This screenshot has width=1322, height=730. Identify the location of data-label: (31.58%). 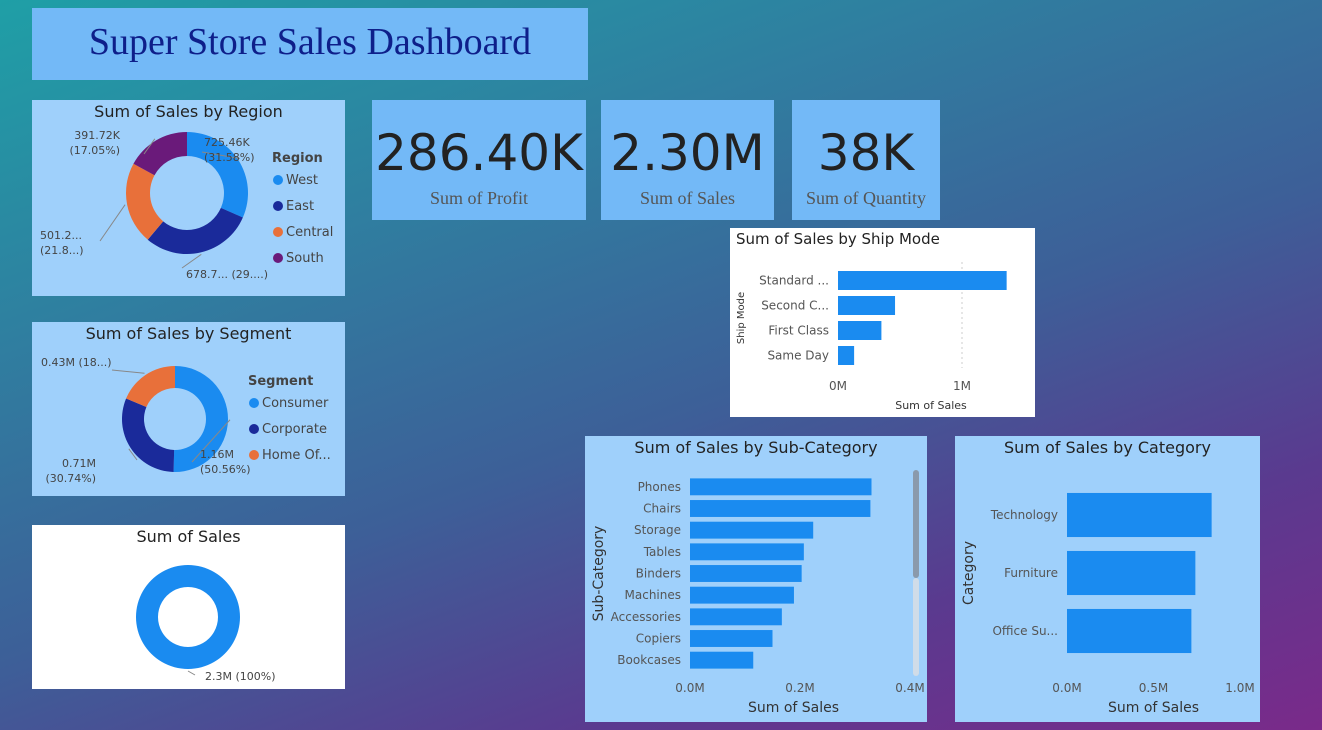
(229, 157).